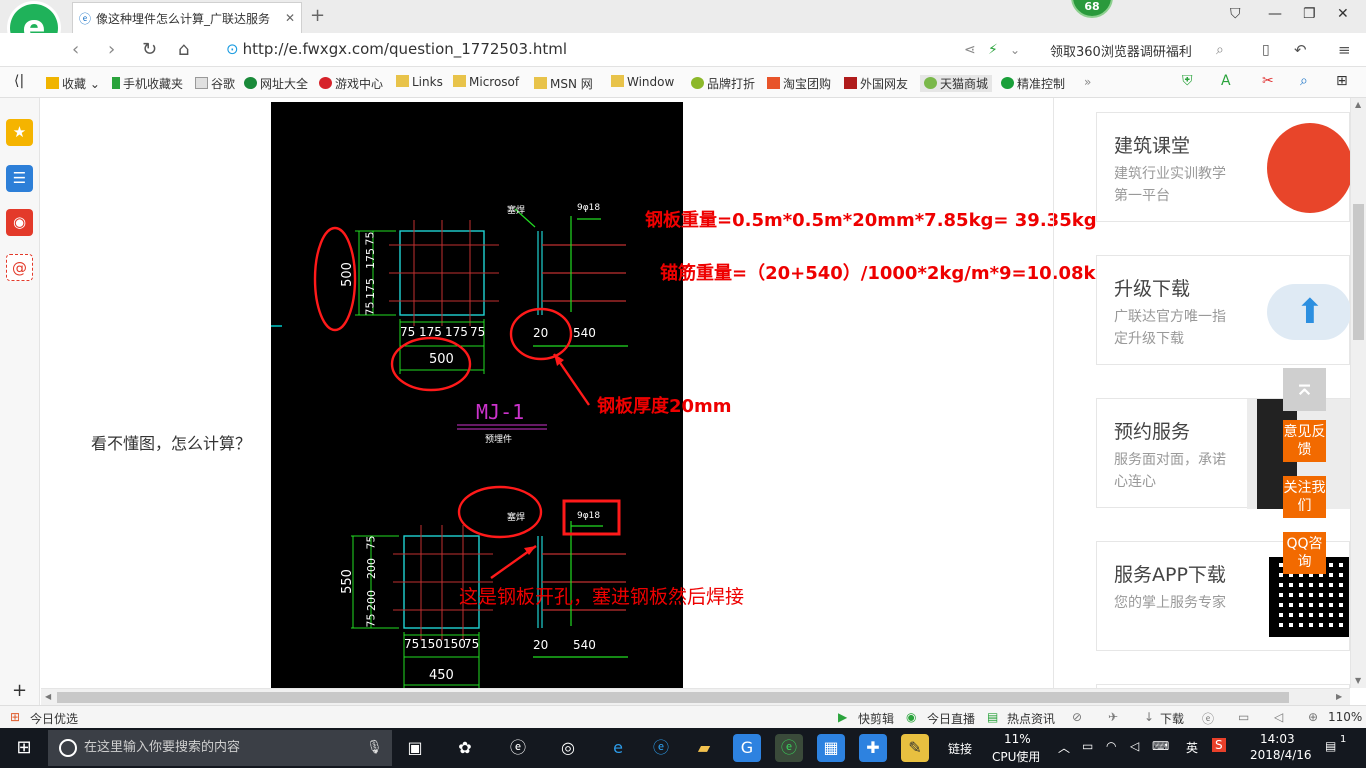 Image resolution: width=1366 pixels, height=768 pixels. What do you see at coordinates (1220, 50) in the screenshot?
I see `search-icon: ⌕` at bounding box center [1220, 50].